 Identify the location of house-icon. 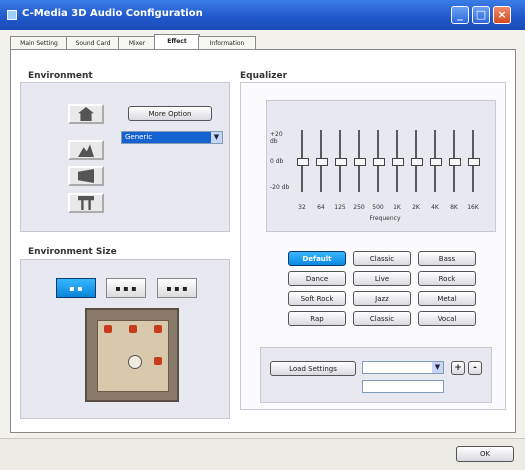
(86, 114).